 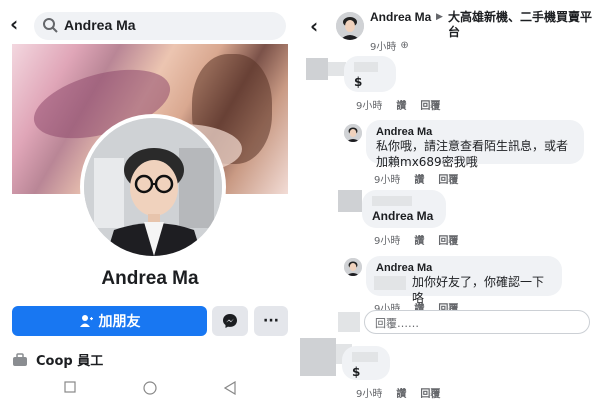 I want to click on messenger-button, so click(x=230, y=321).